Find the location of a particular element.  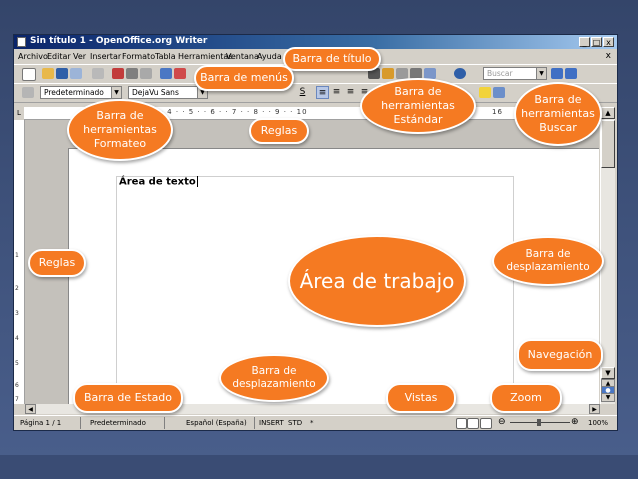

vruler-number: 4 is located at coordinates (17, 338).